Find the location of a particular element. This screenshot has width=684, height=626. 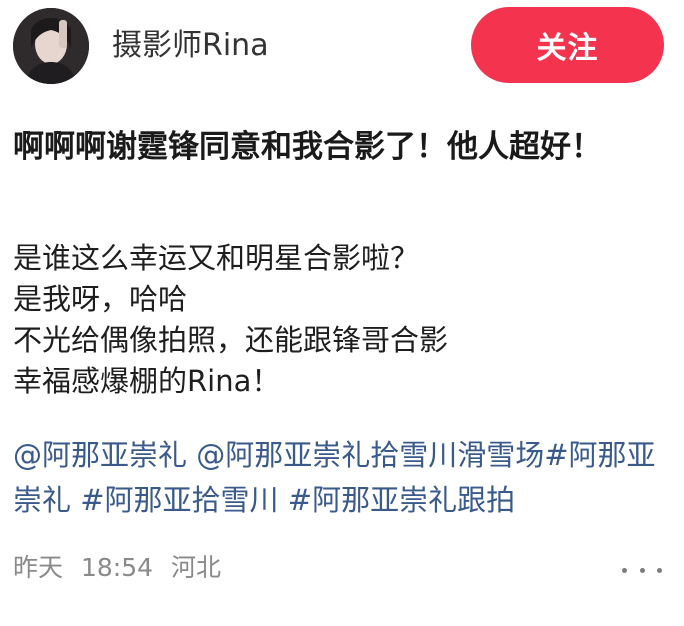

post-body-line: 不光给偶像拍照，还能跟锋哥合影 is located at coordinates (231, 340).